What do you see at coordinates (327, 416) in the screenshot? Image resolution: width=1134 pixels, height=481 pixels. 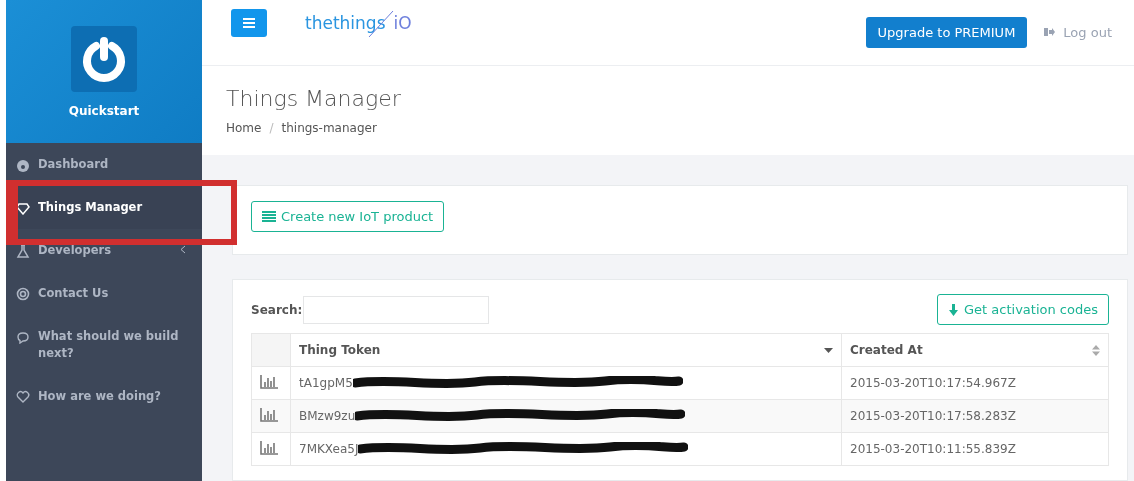 I see `table-cell: BMzw9zu` at bounding box center [327, 416].